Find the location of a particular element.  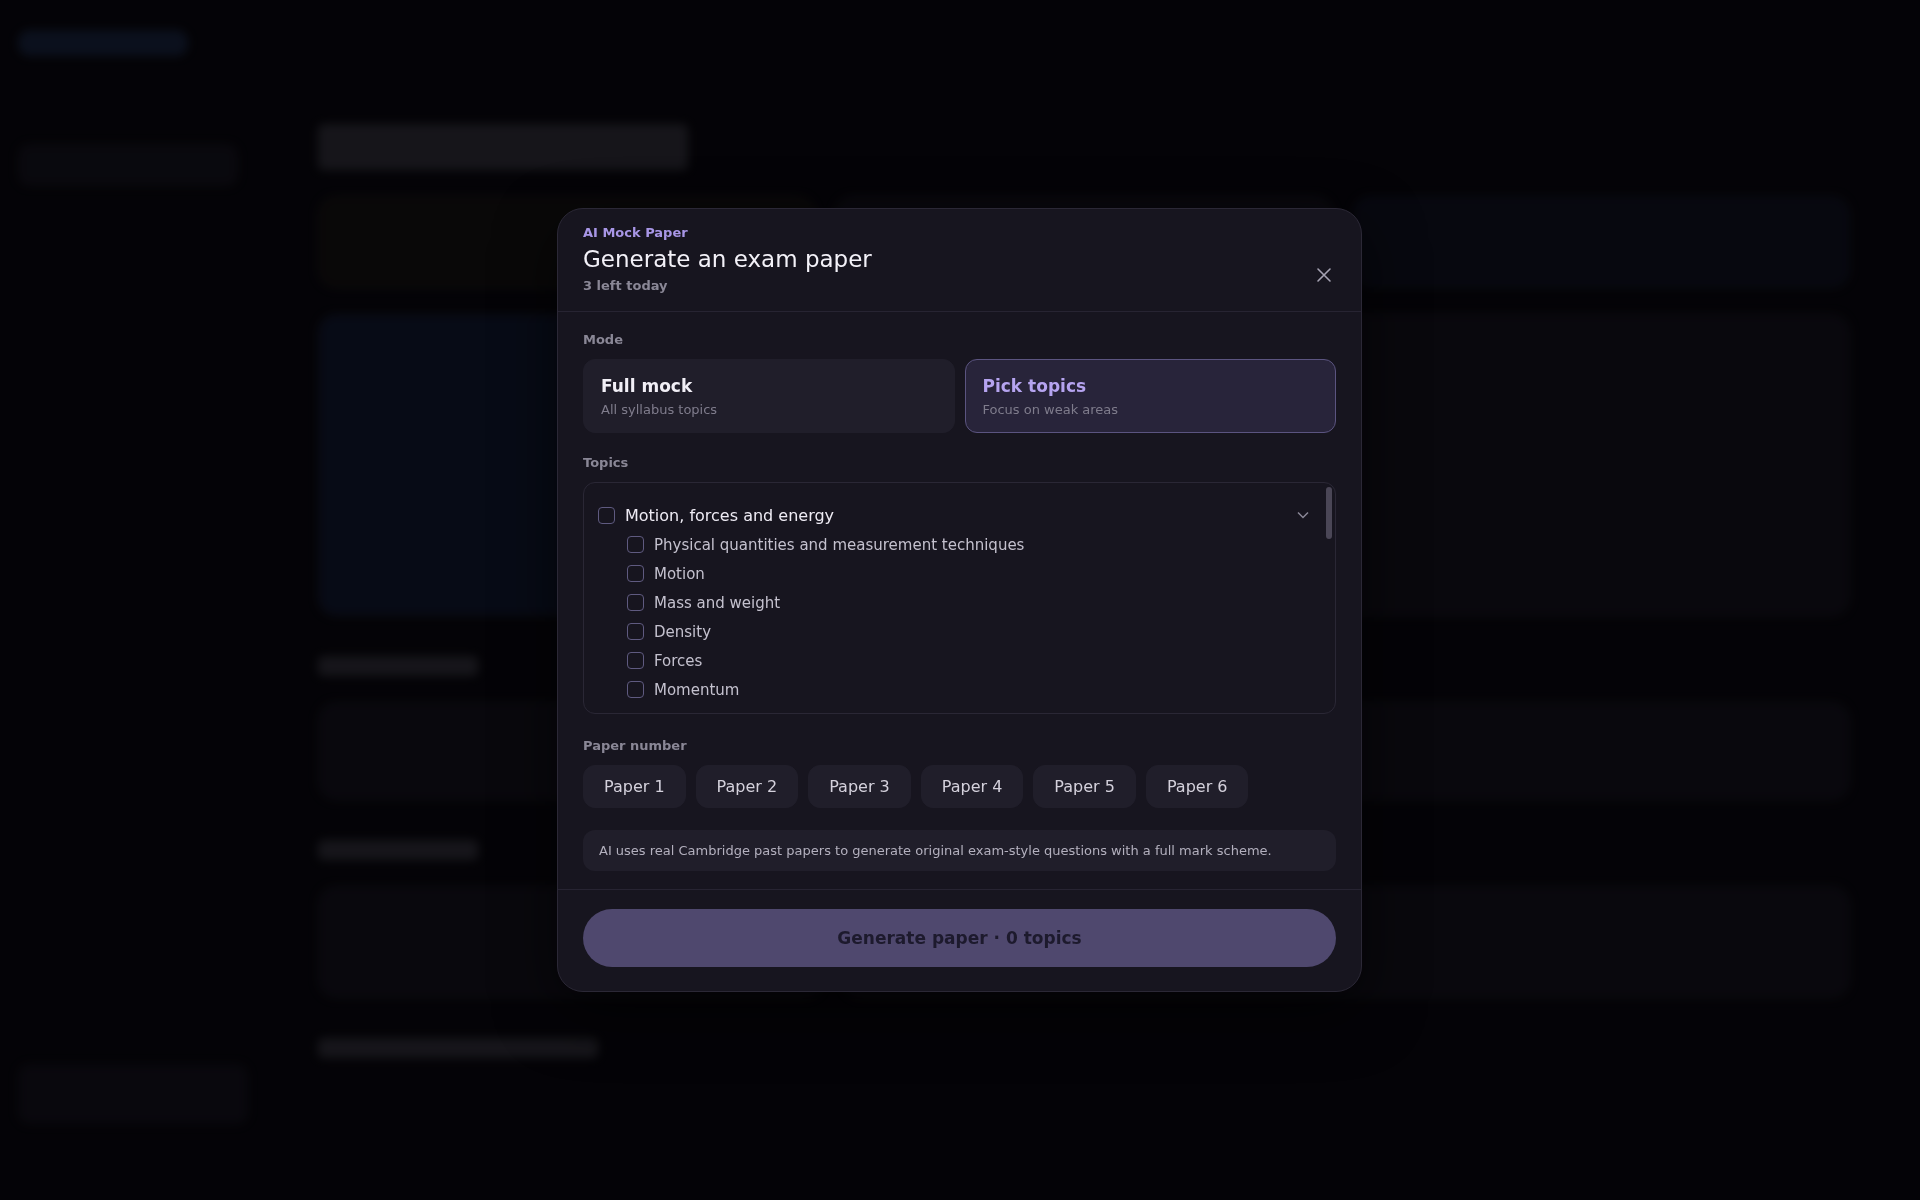

dialog-eyebrow: AI Mock Paper is located at coordinates (636, 232).